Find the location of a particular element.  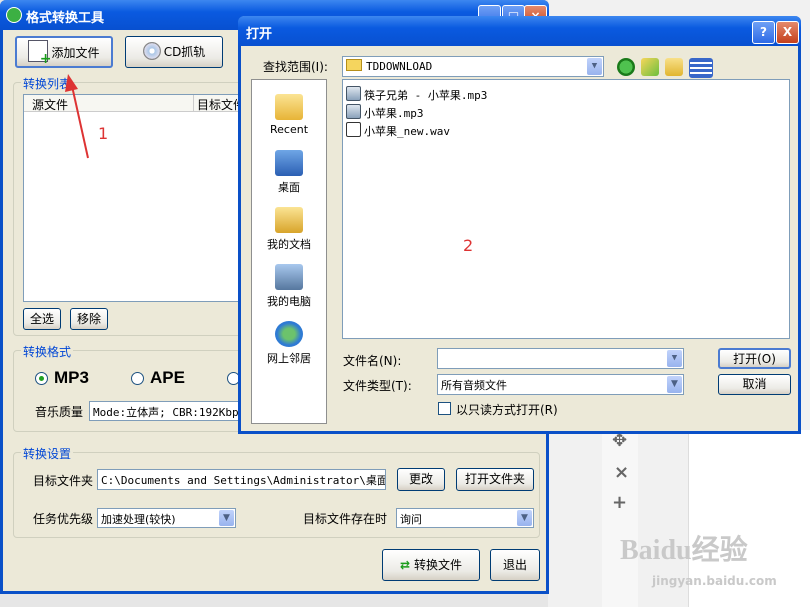

place-computer: 我的电脑 is located at coordinates (289, 286).